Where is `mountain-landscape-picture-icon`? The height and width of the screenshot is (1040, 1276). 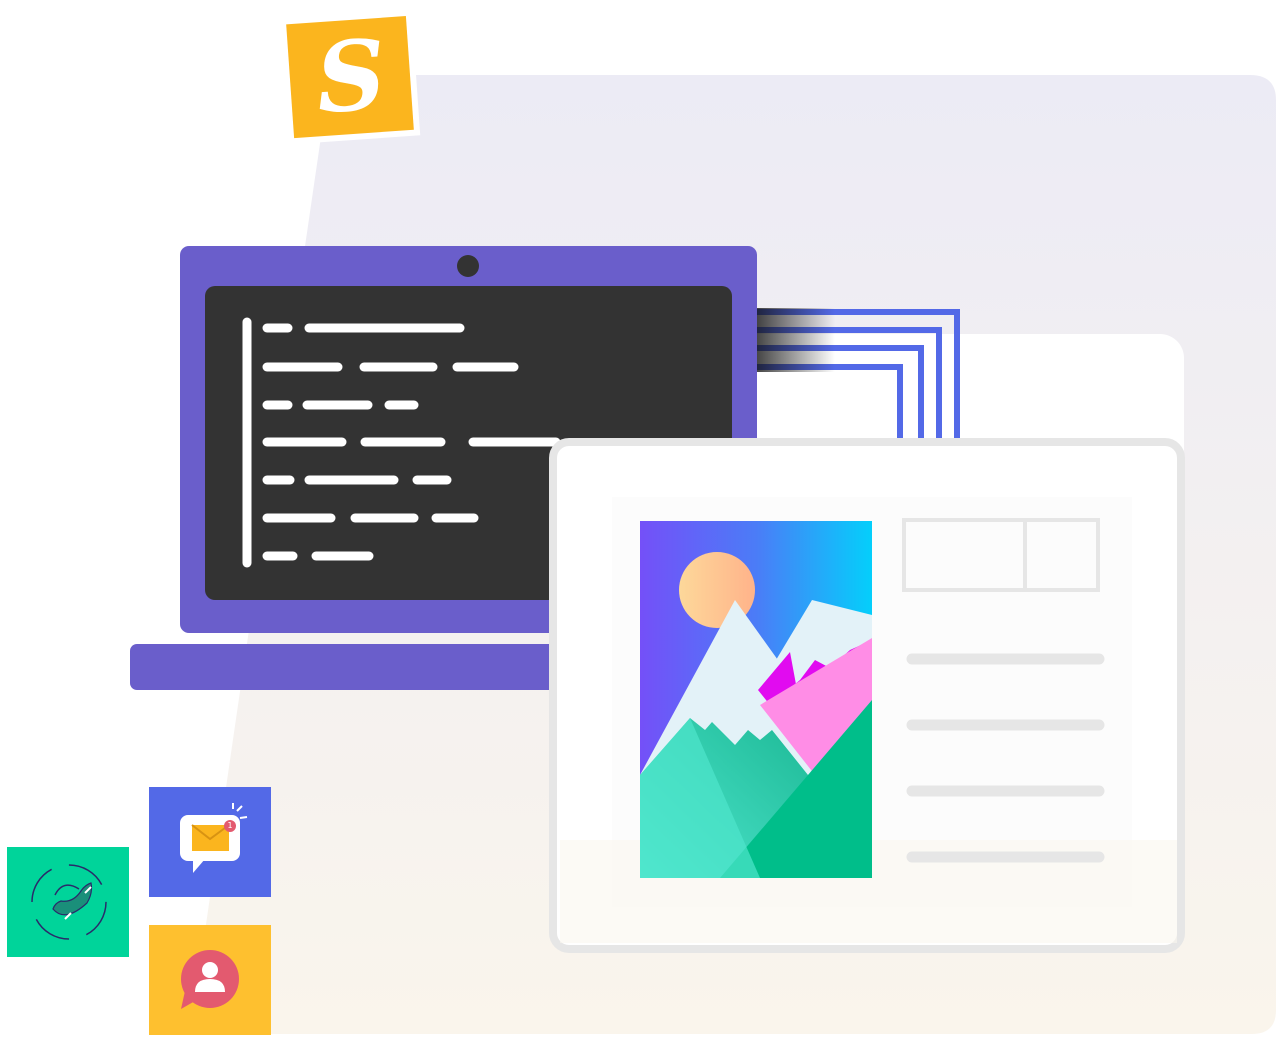 mountain-landscape-picture-icon is located at coordinates (756, 699).